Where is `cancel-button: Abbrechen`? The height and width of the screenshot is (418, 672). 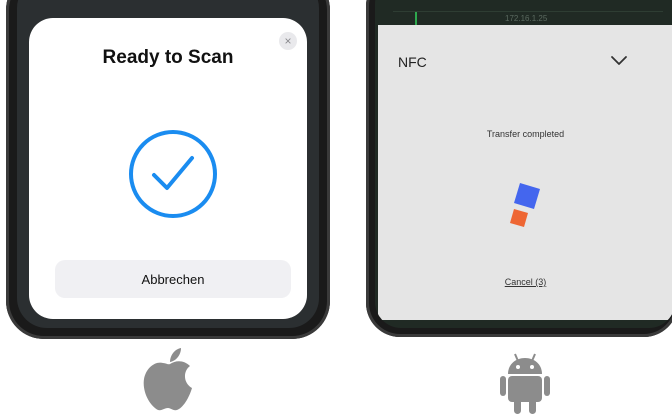
cancel-button: Abbrechen is located at coordinates (173, 279).